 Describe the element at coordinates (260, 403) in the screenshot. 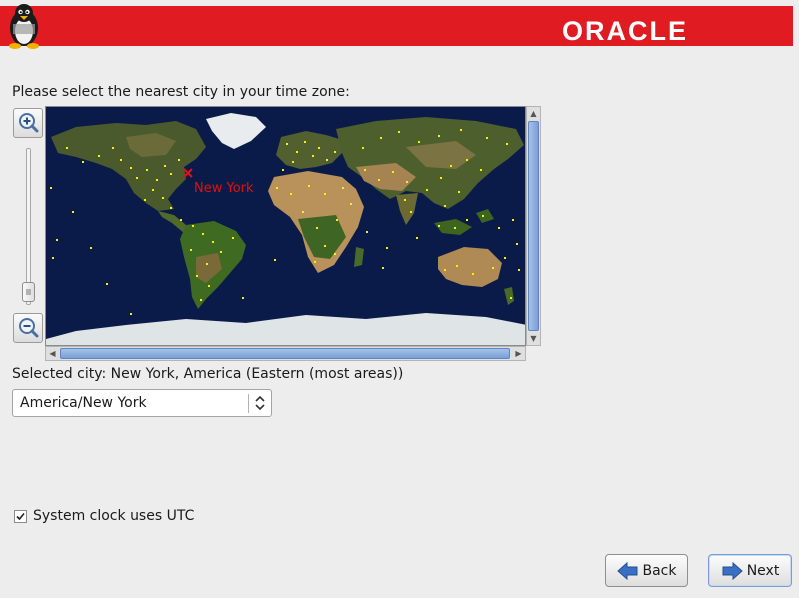

I see `updown-arrows-icon` at that location.